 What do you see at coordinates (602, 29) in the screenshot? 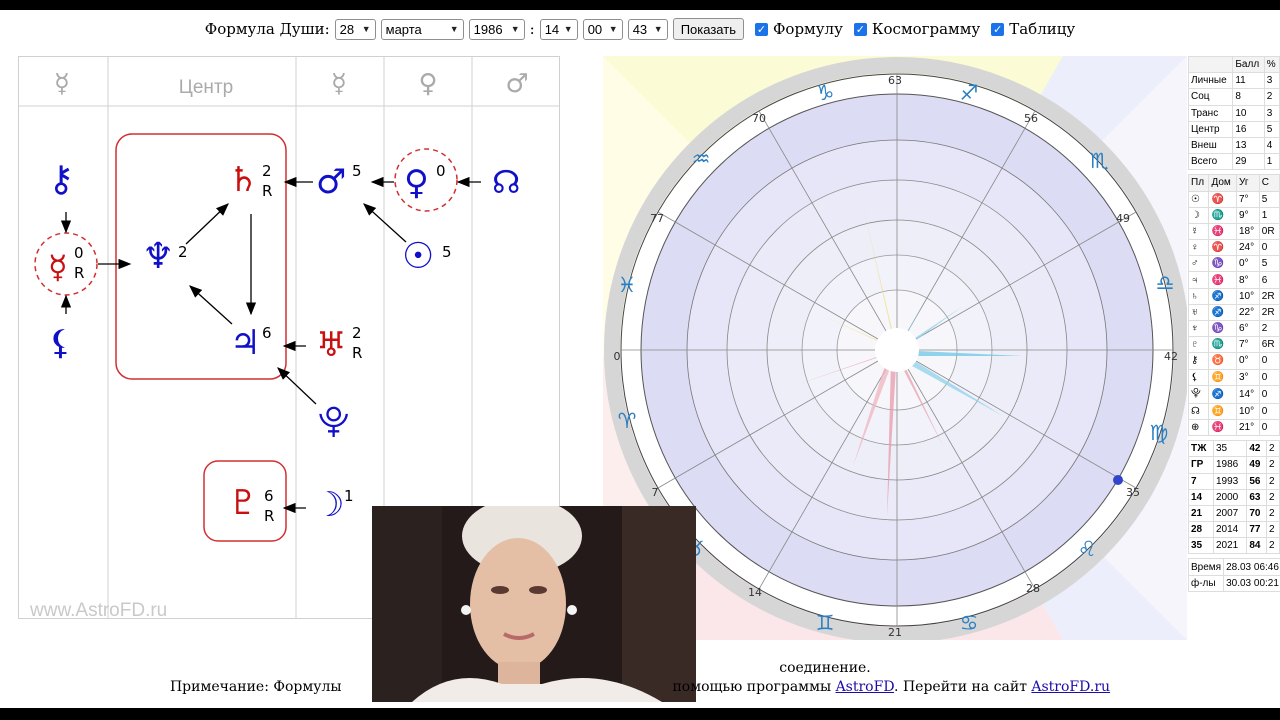
I see `minute-select: 00 ▼` at bounding box center [602, 29].